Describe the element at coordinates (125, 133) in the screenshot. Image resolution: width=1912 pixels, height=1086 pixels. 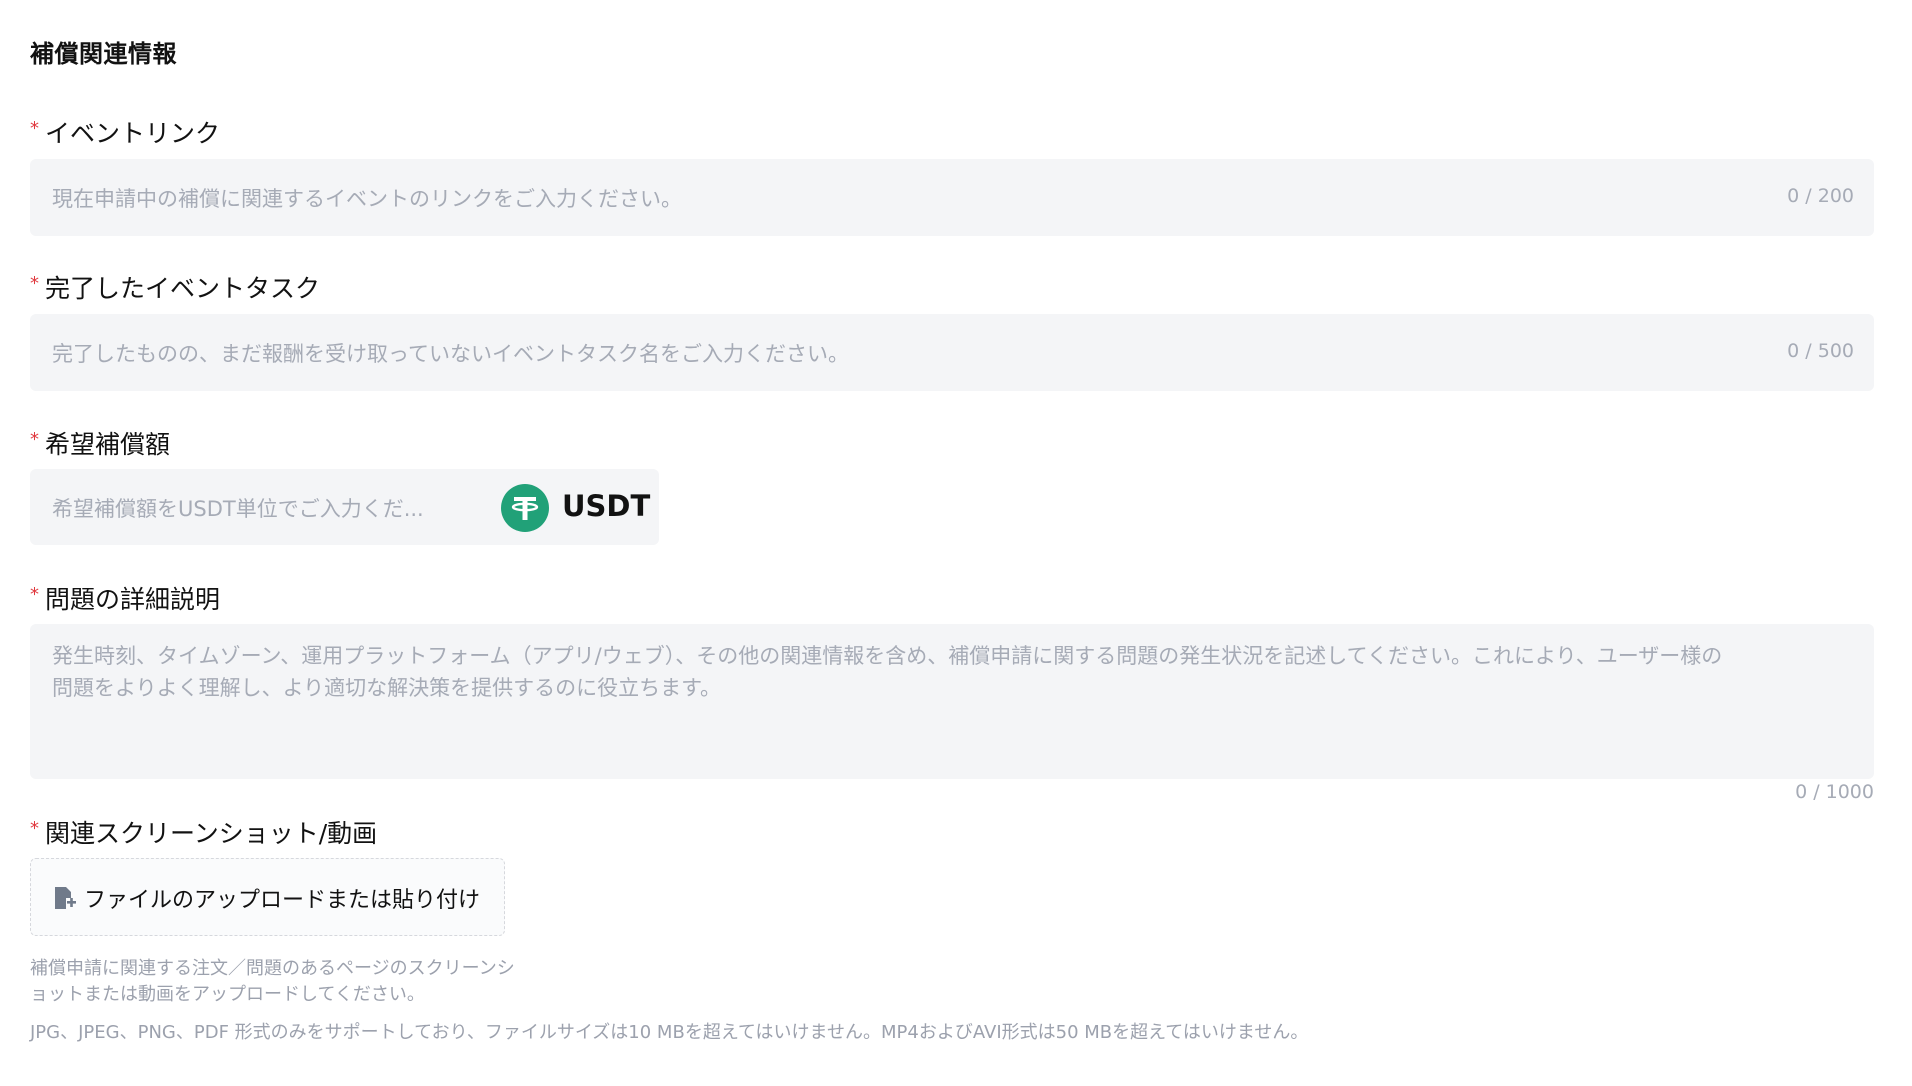
I see `event-link-label: * イベントリンク` at that location.